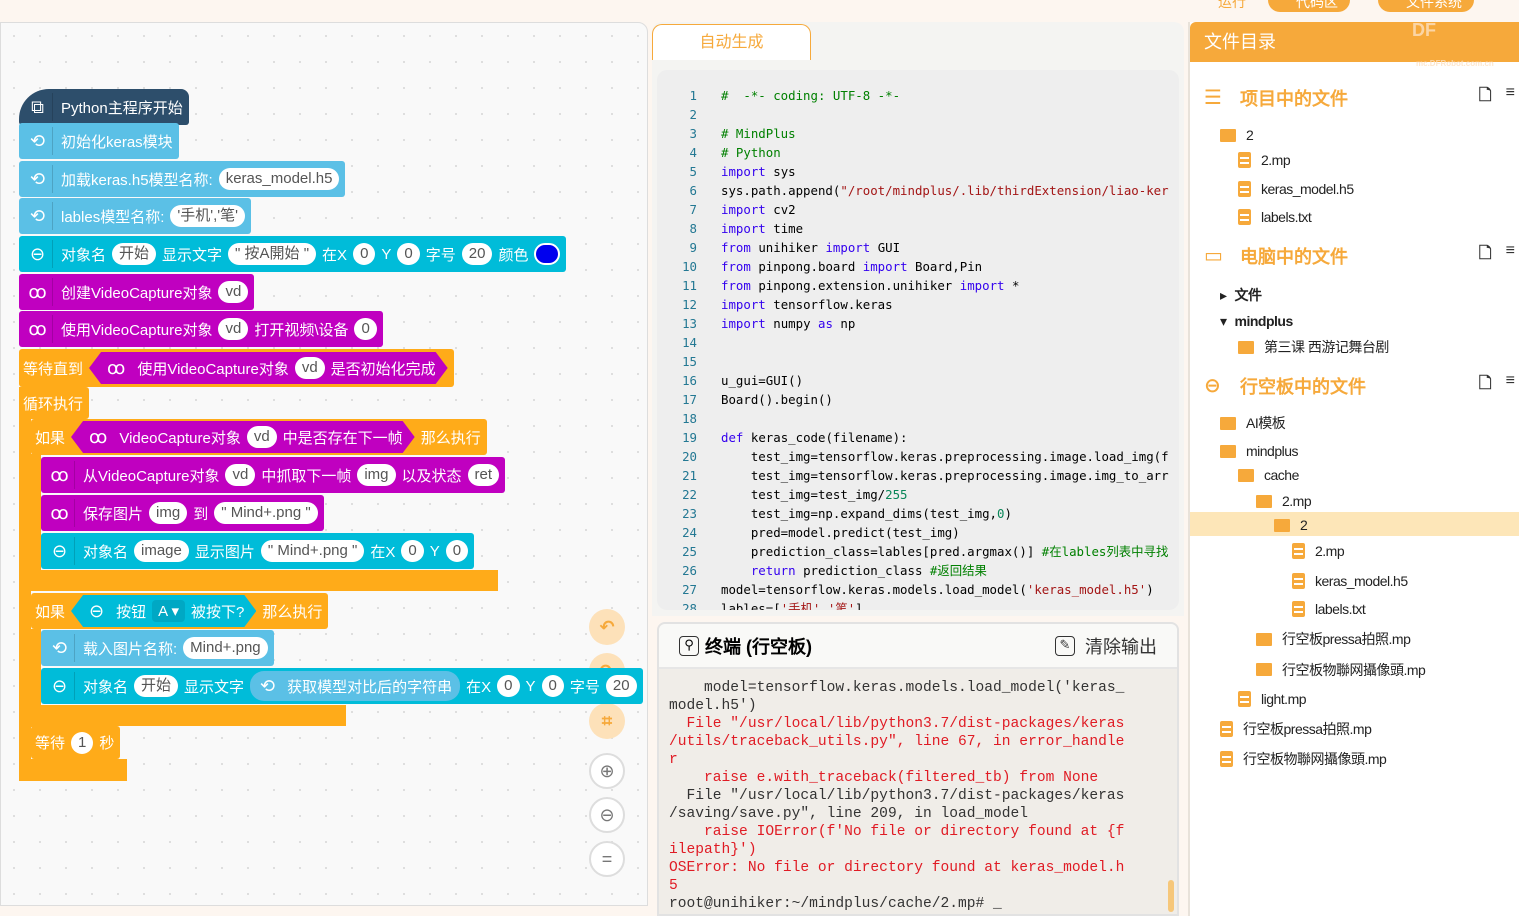 Image resolution: width=1519 pixels, height=916 pixels. Describe the element at coordinates (1008, 513) in the screenshot. I see `code-token: )` at that location.